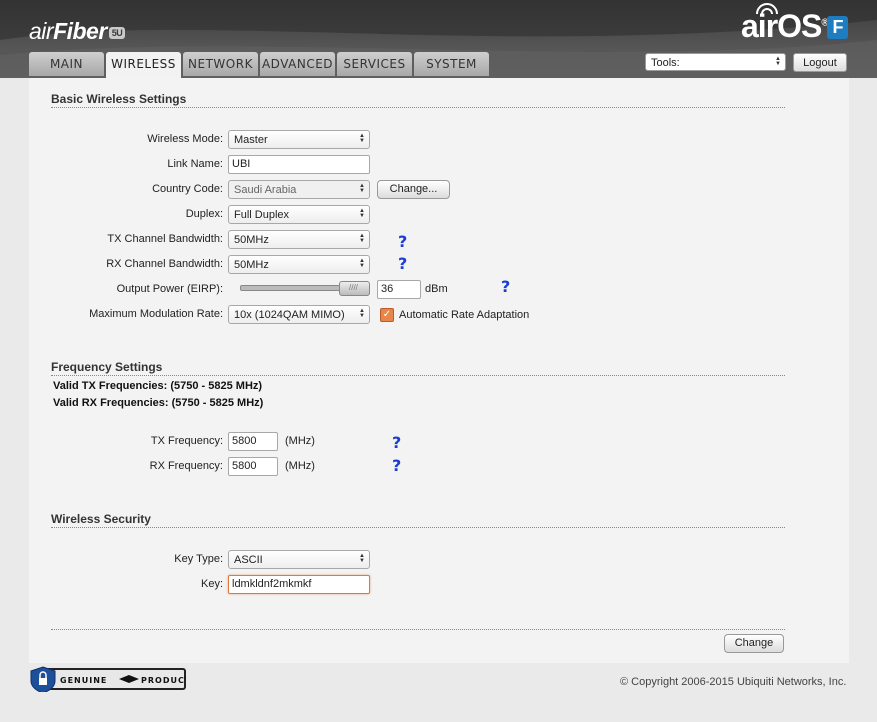  Describe the element at coordinates (187, 189) in the screenshot. I see `country-code-label: Country Code:` at that location.